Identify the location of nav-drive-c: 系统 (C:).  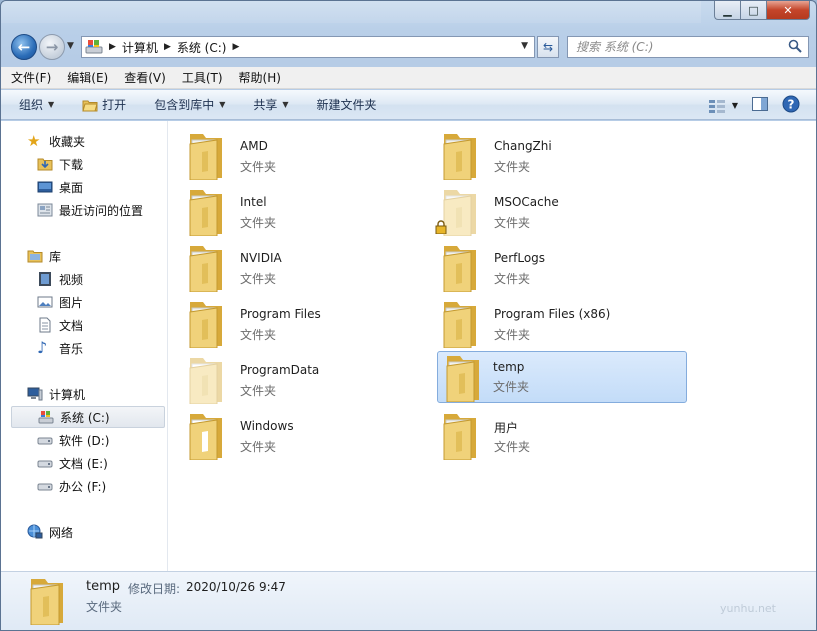
(88, 417).